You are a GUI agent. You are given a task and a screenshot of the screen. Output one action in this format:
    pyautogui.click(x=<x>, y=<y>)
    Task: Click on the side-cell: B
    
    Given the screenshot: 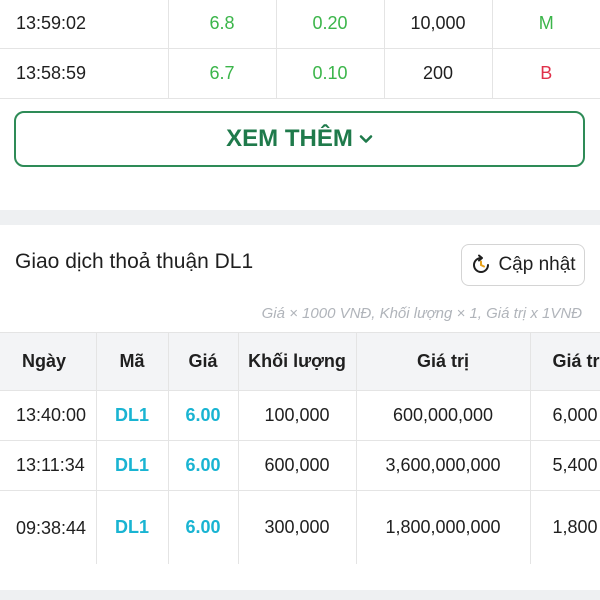 What is the action you would take?
    pyautogui.click(x=546, y=73)
    